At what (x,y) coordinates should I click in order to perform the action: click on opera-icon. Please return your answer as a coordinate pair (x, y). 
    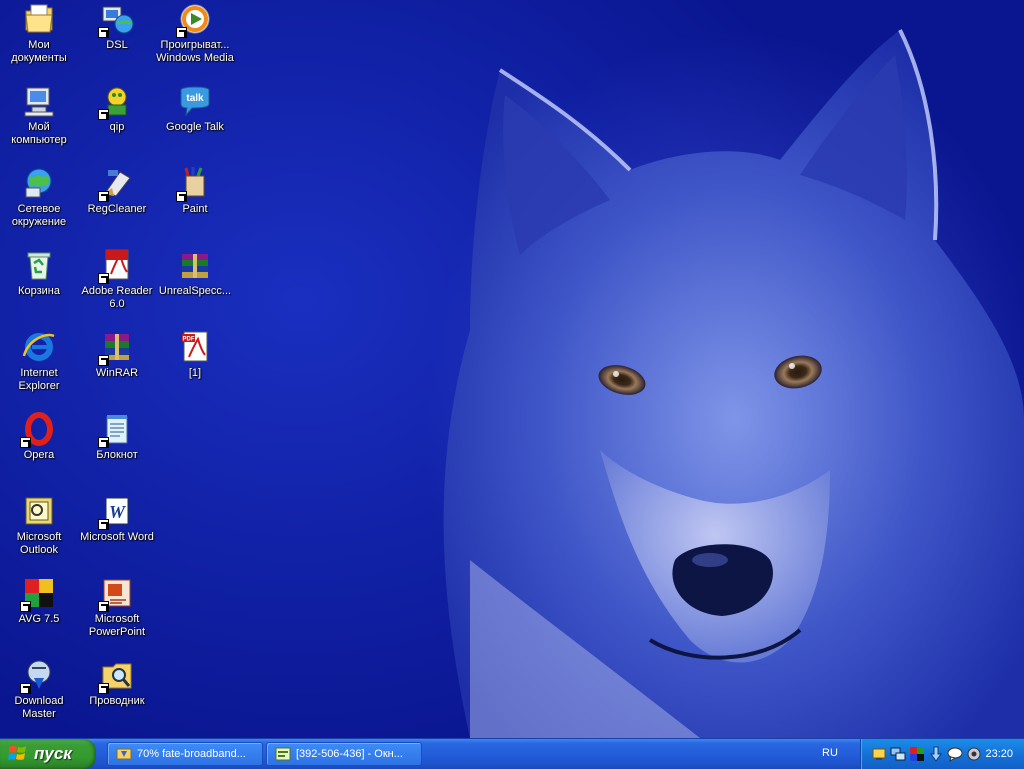
    Looking at the image, I should click on (38, 430).